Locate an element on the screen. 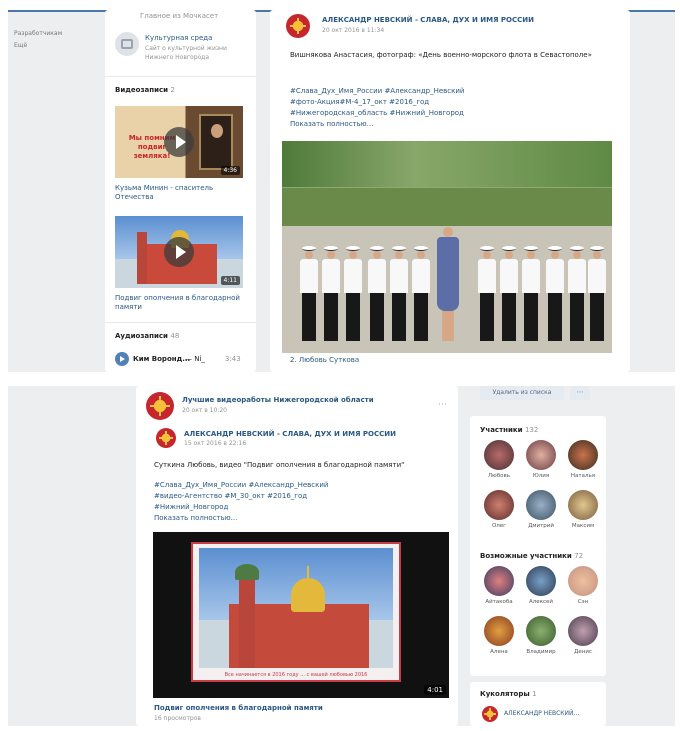 The image size is (680, 731). church-tower is located at coordinates (142, 258).